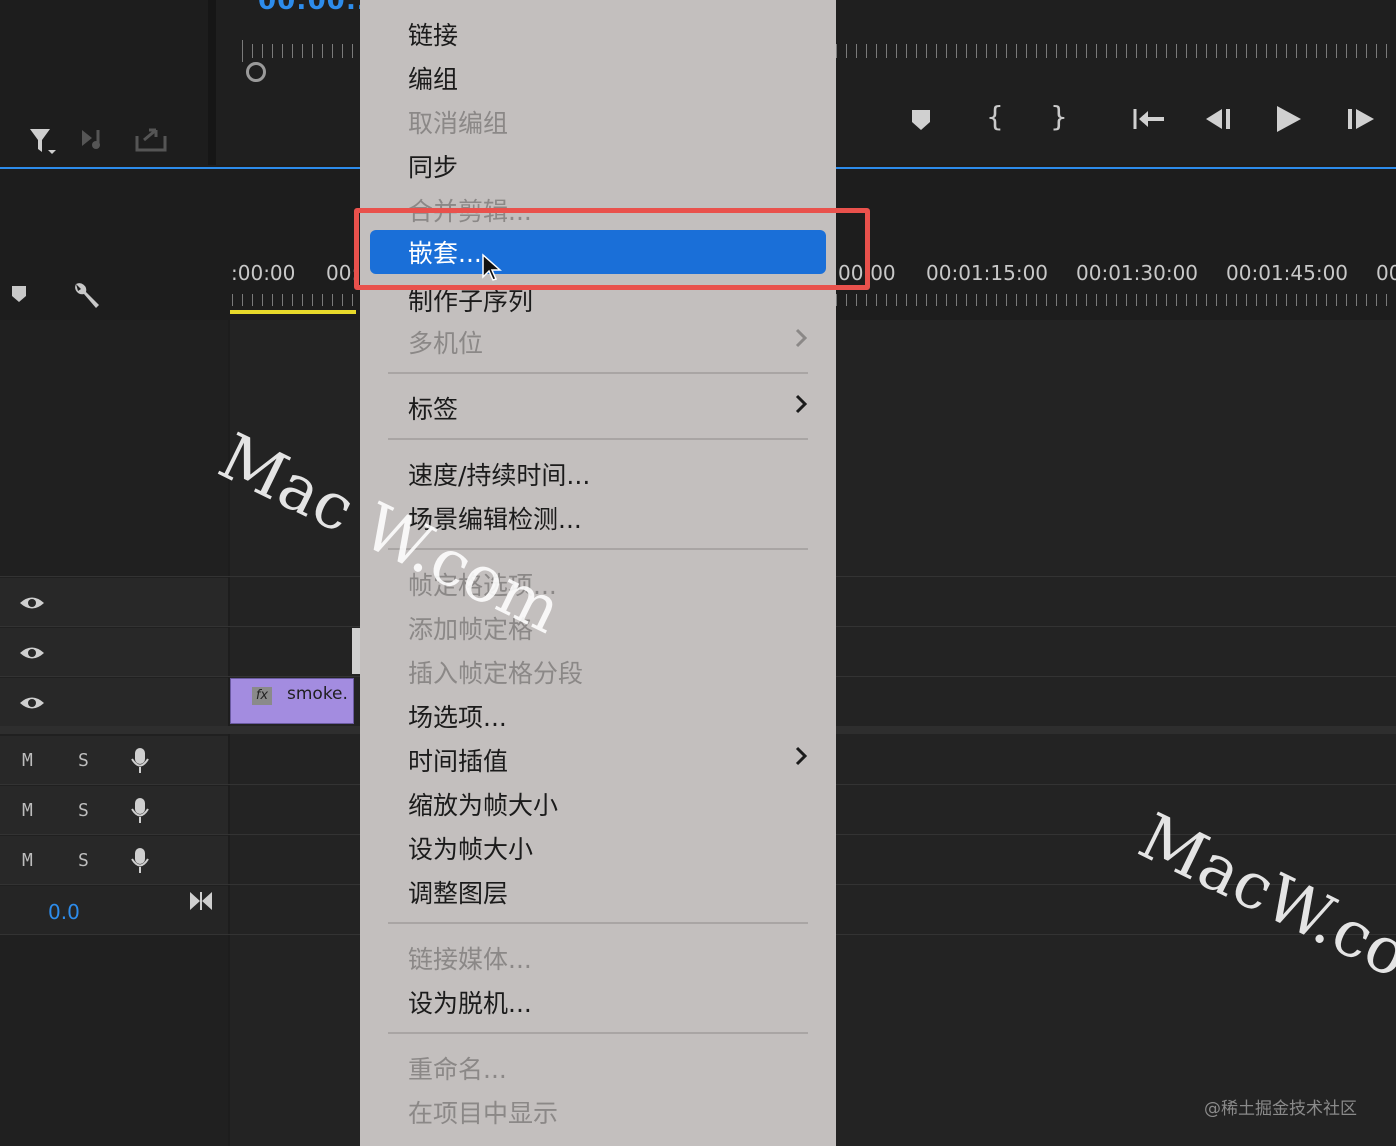 The height and width of the screenshot is (1146, 1396). I want to click on ruler-tick-major, so click(242, 51).